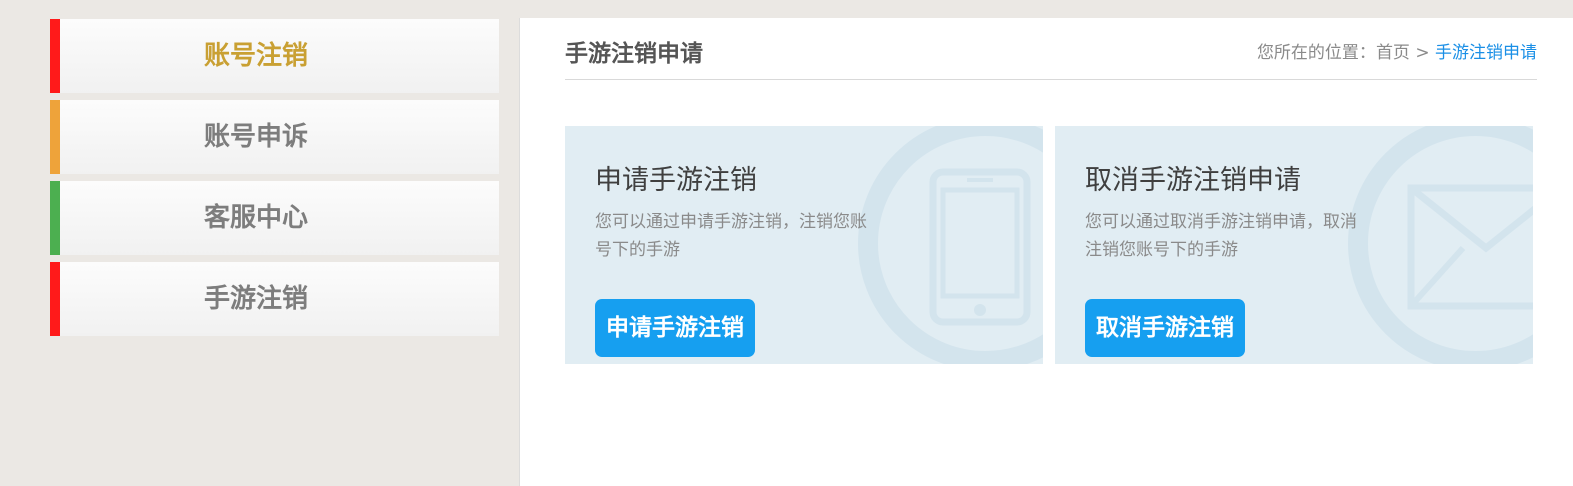 The height and width of the screenshot is (486, 1573). I want to click on sidebar-item-customer-service: 客服中心, so click(274, 218).